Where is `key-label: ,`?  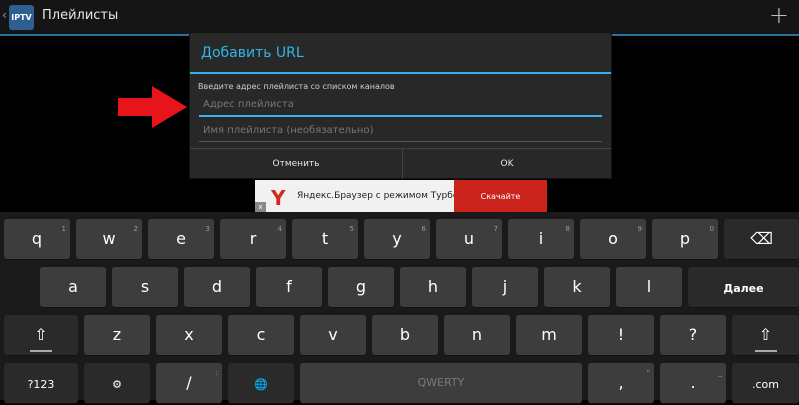
key-label: , is located at coordinates (621, 382).